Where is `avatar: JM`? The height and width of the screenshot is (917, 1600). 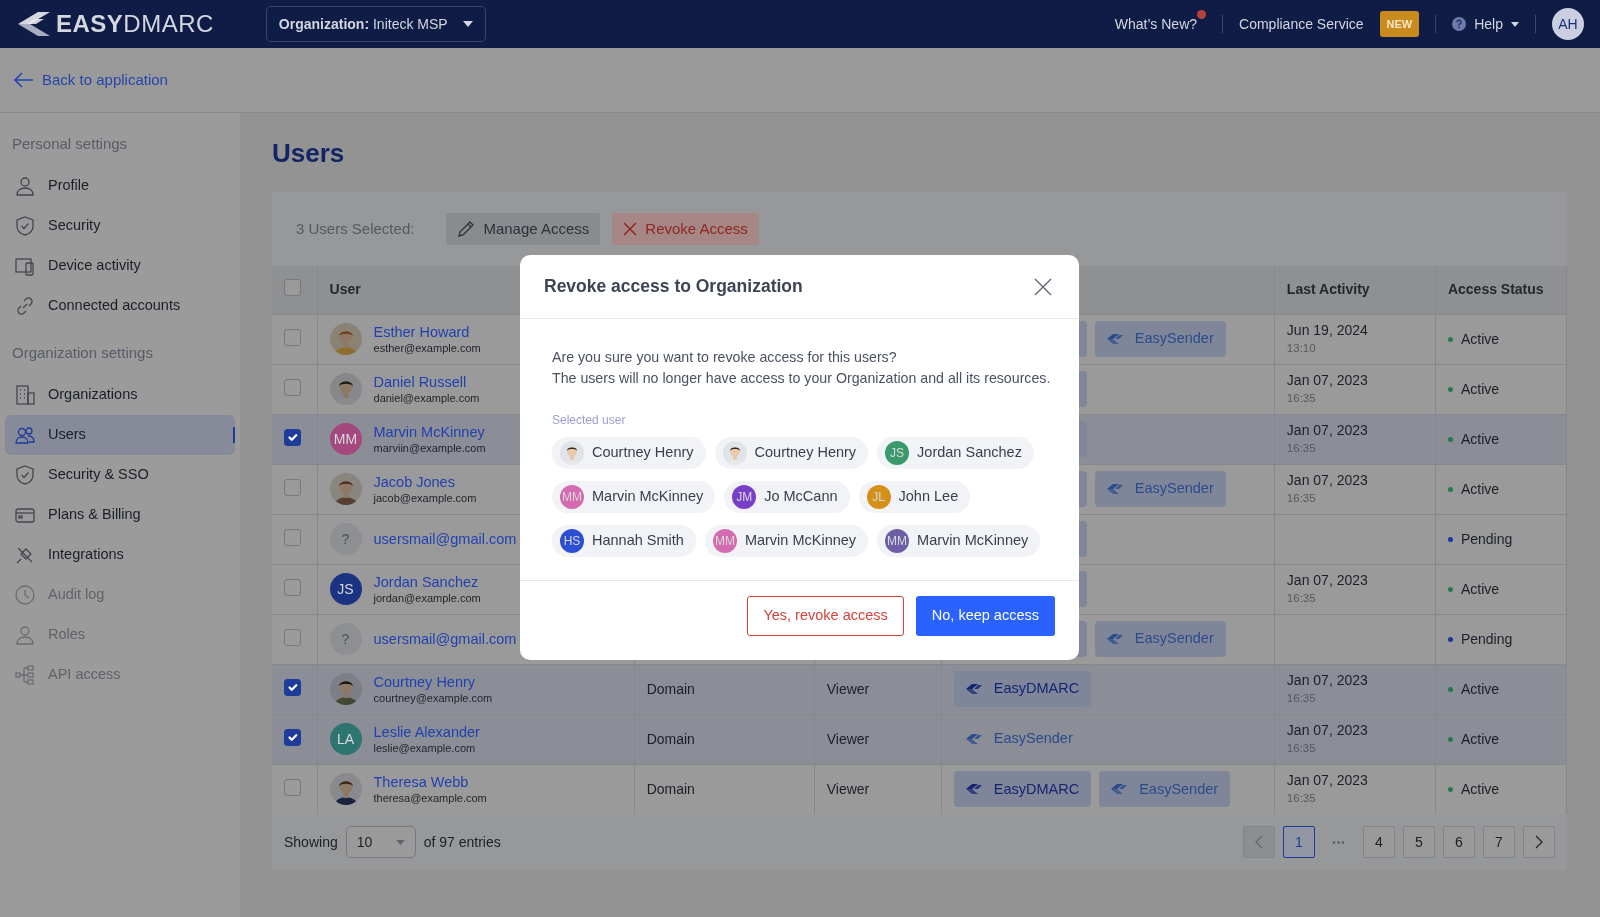
avatar: JM is located at coordinates (744, 497).